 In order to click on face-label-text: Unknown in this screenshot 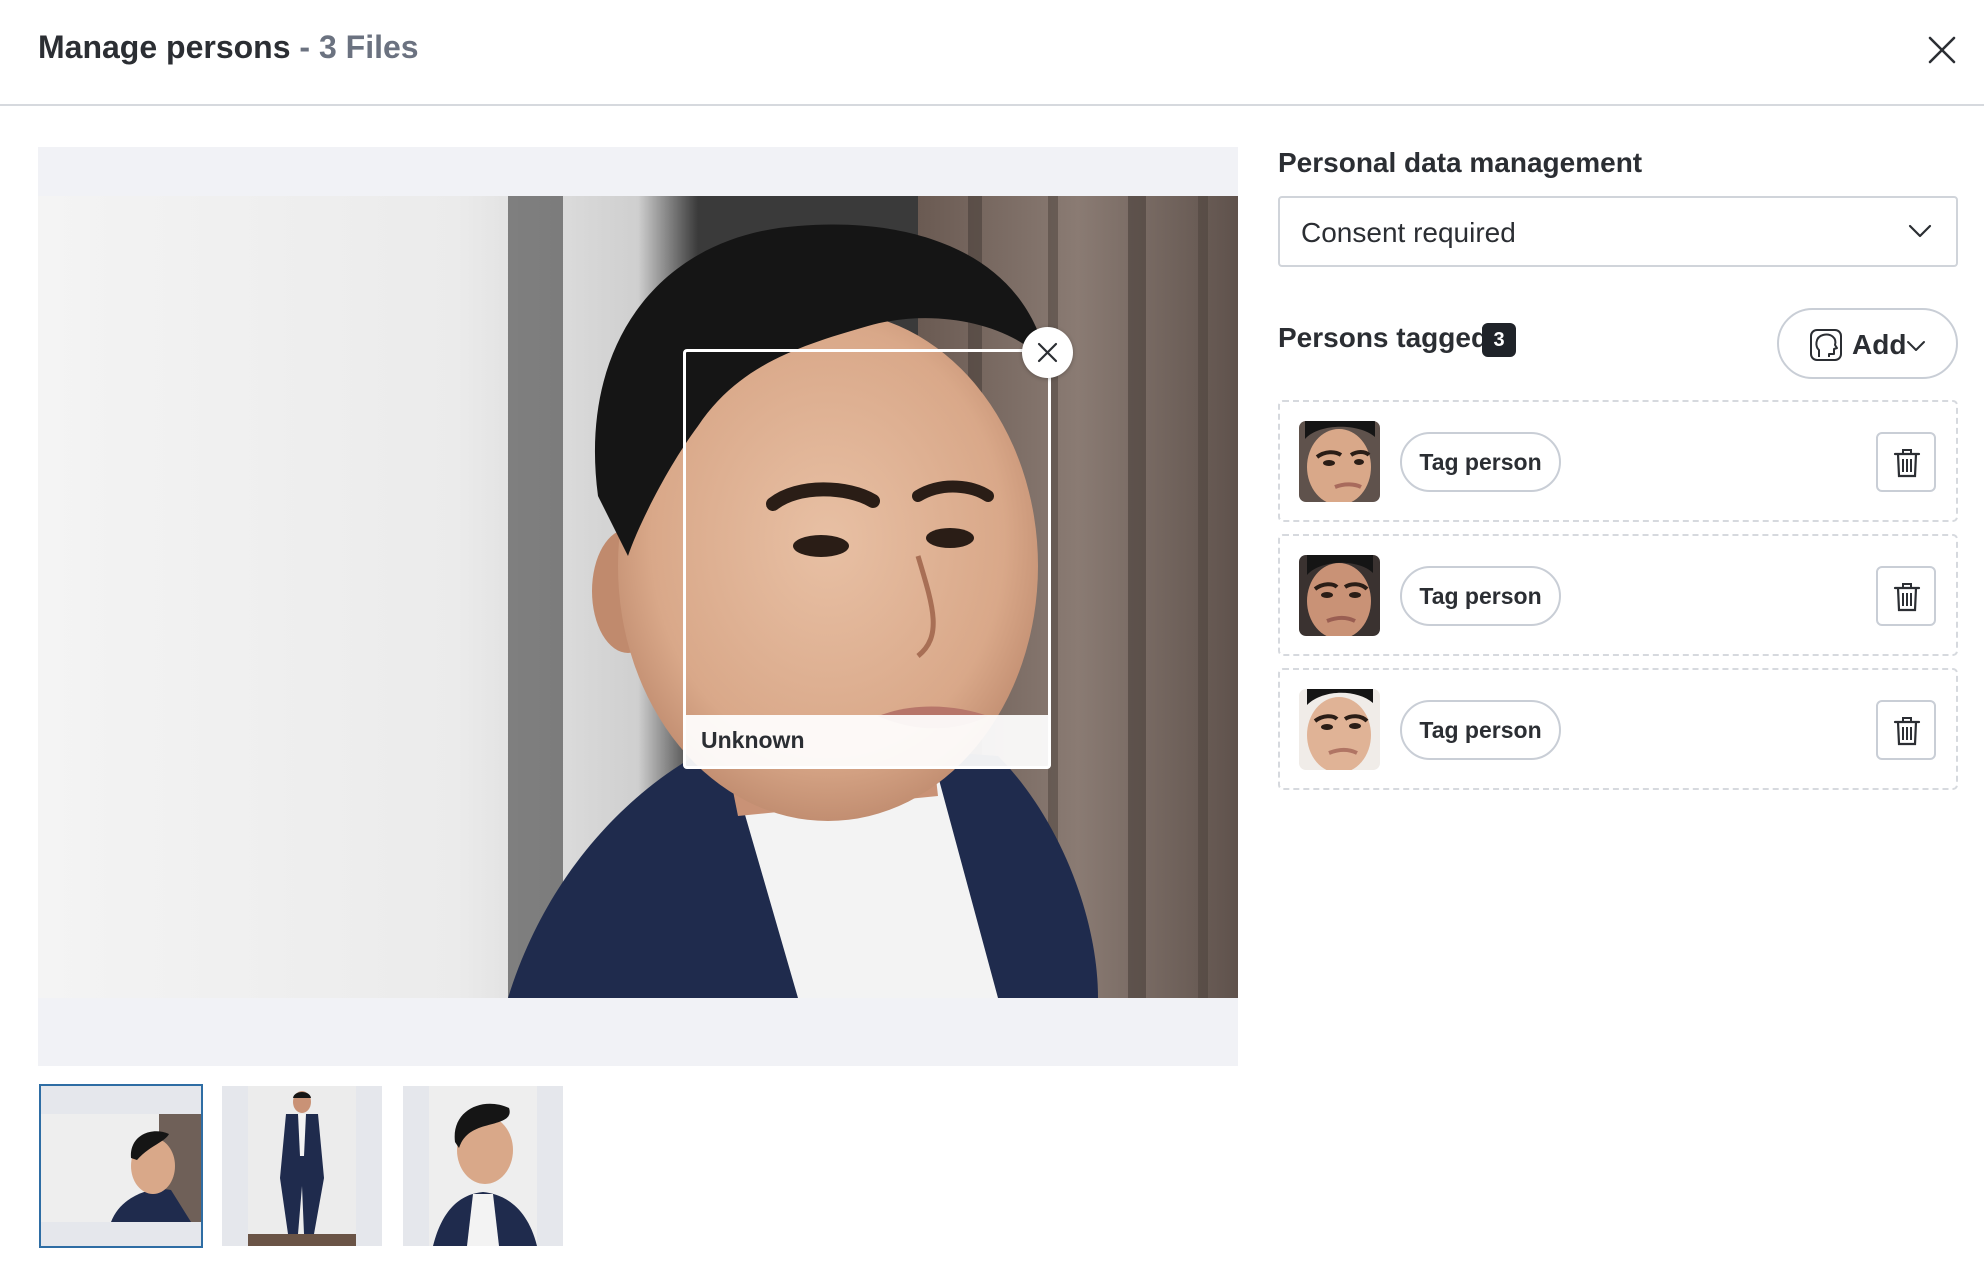, I will do `click(753, 740)`.